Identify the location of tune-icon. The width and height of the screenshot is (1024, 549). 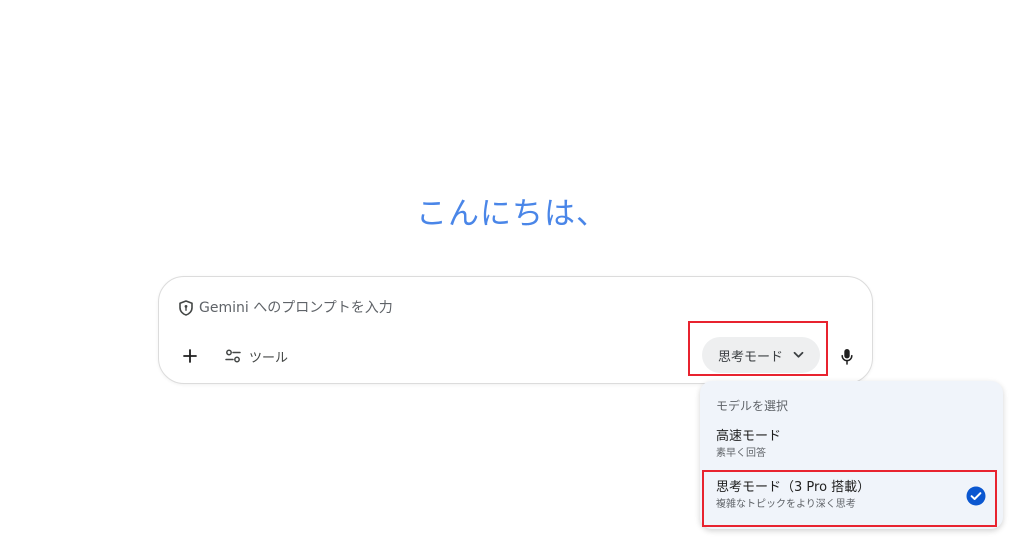
(233, 356).